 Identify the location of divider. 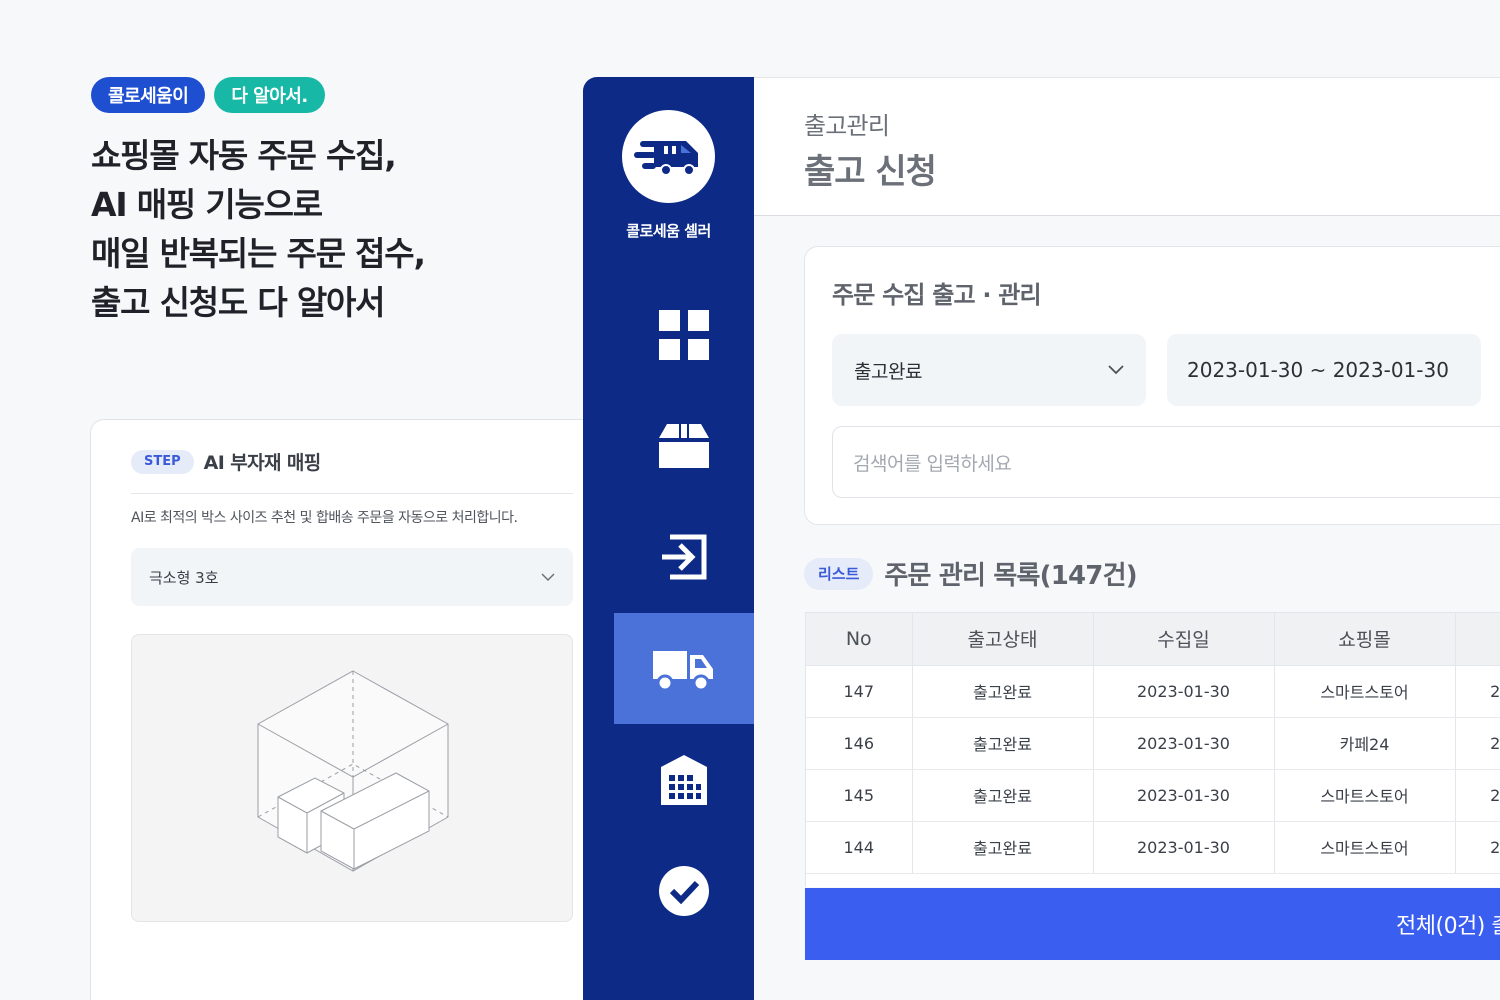
(352, 493).